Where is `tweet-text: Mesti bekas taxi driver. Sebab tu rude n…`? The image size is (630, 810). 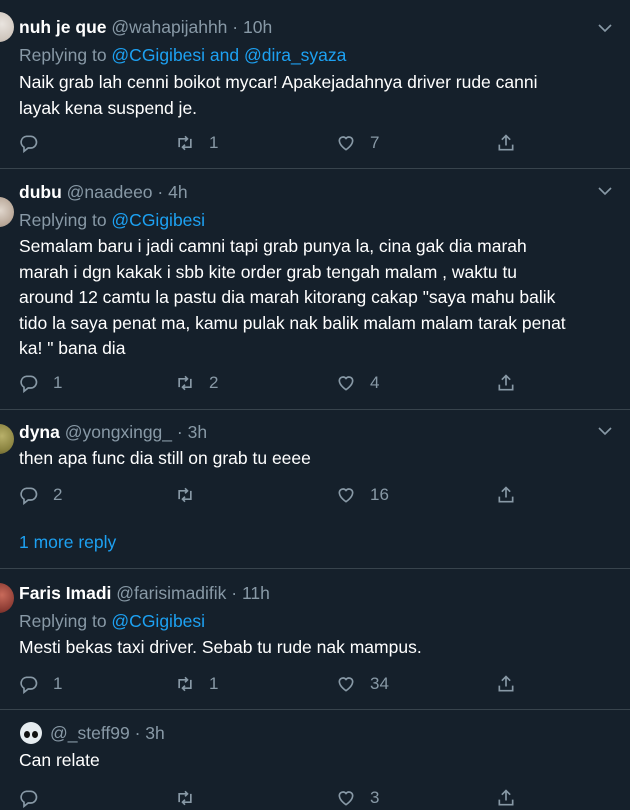 tweet-text: Mesti bekas taxi driver. Sebab tu rude n… is located at coordinates (316, 648).